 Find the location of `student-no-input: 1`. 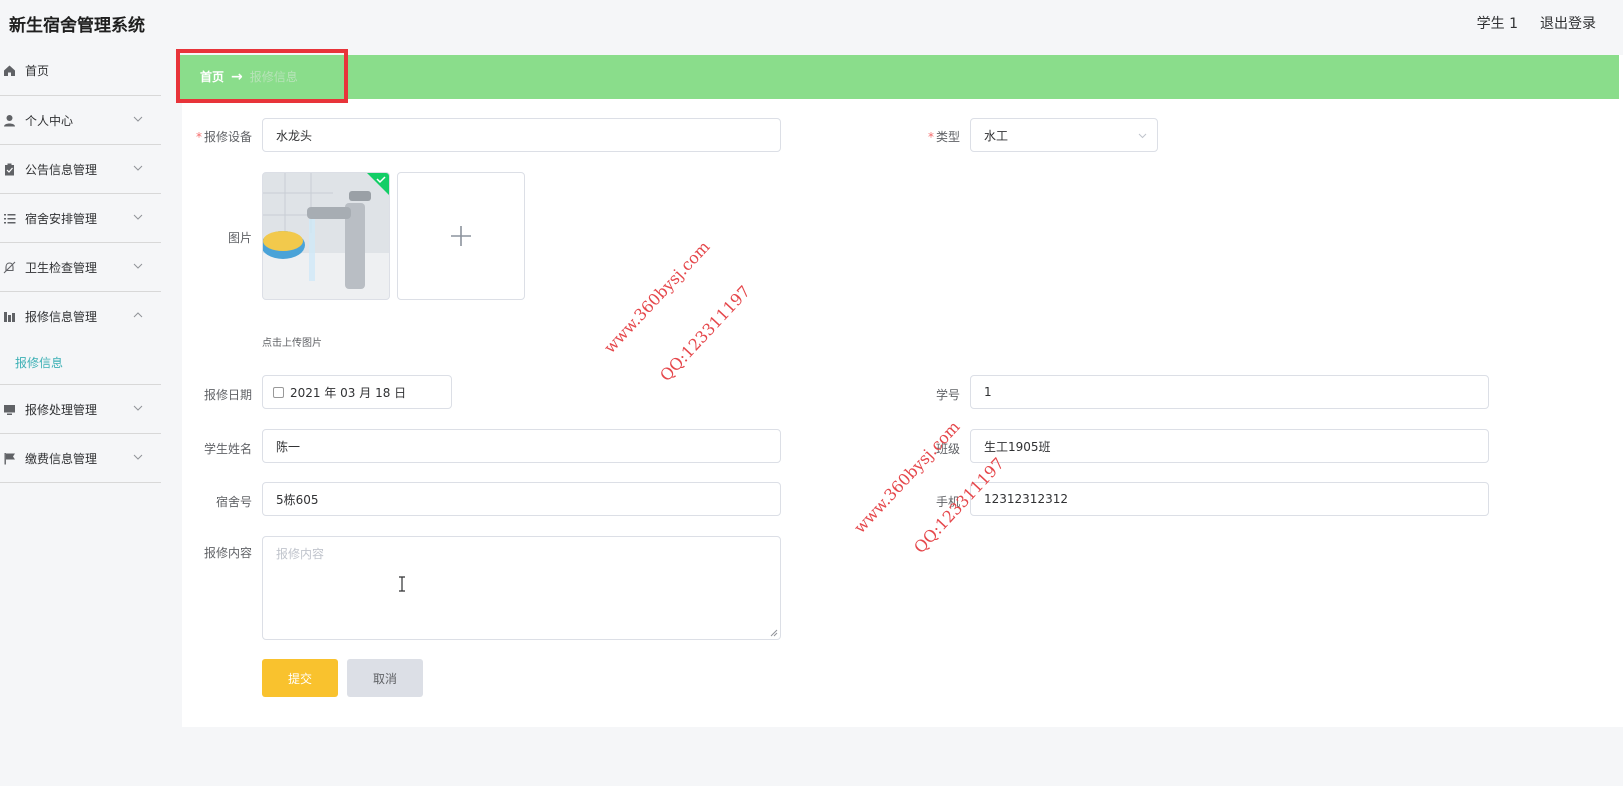

student-no-input: 1 is located at coordinates (1229, 392).